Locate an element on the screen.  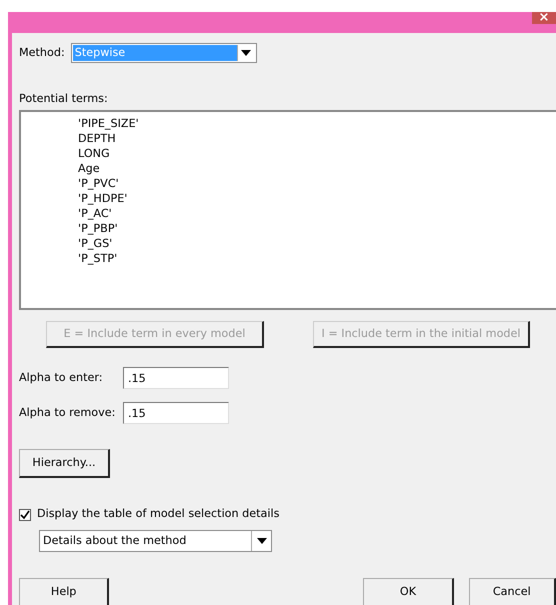
term-item: 'P_AC' is located at coordinates (95, 214).